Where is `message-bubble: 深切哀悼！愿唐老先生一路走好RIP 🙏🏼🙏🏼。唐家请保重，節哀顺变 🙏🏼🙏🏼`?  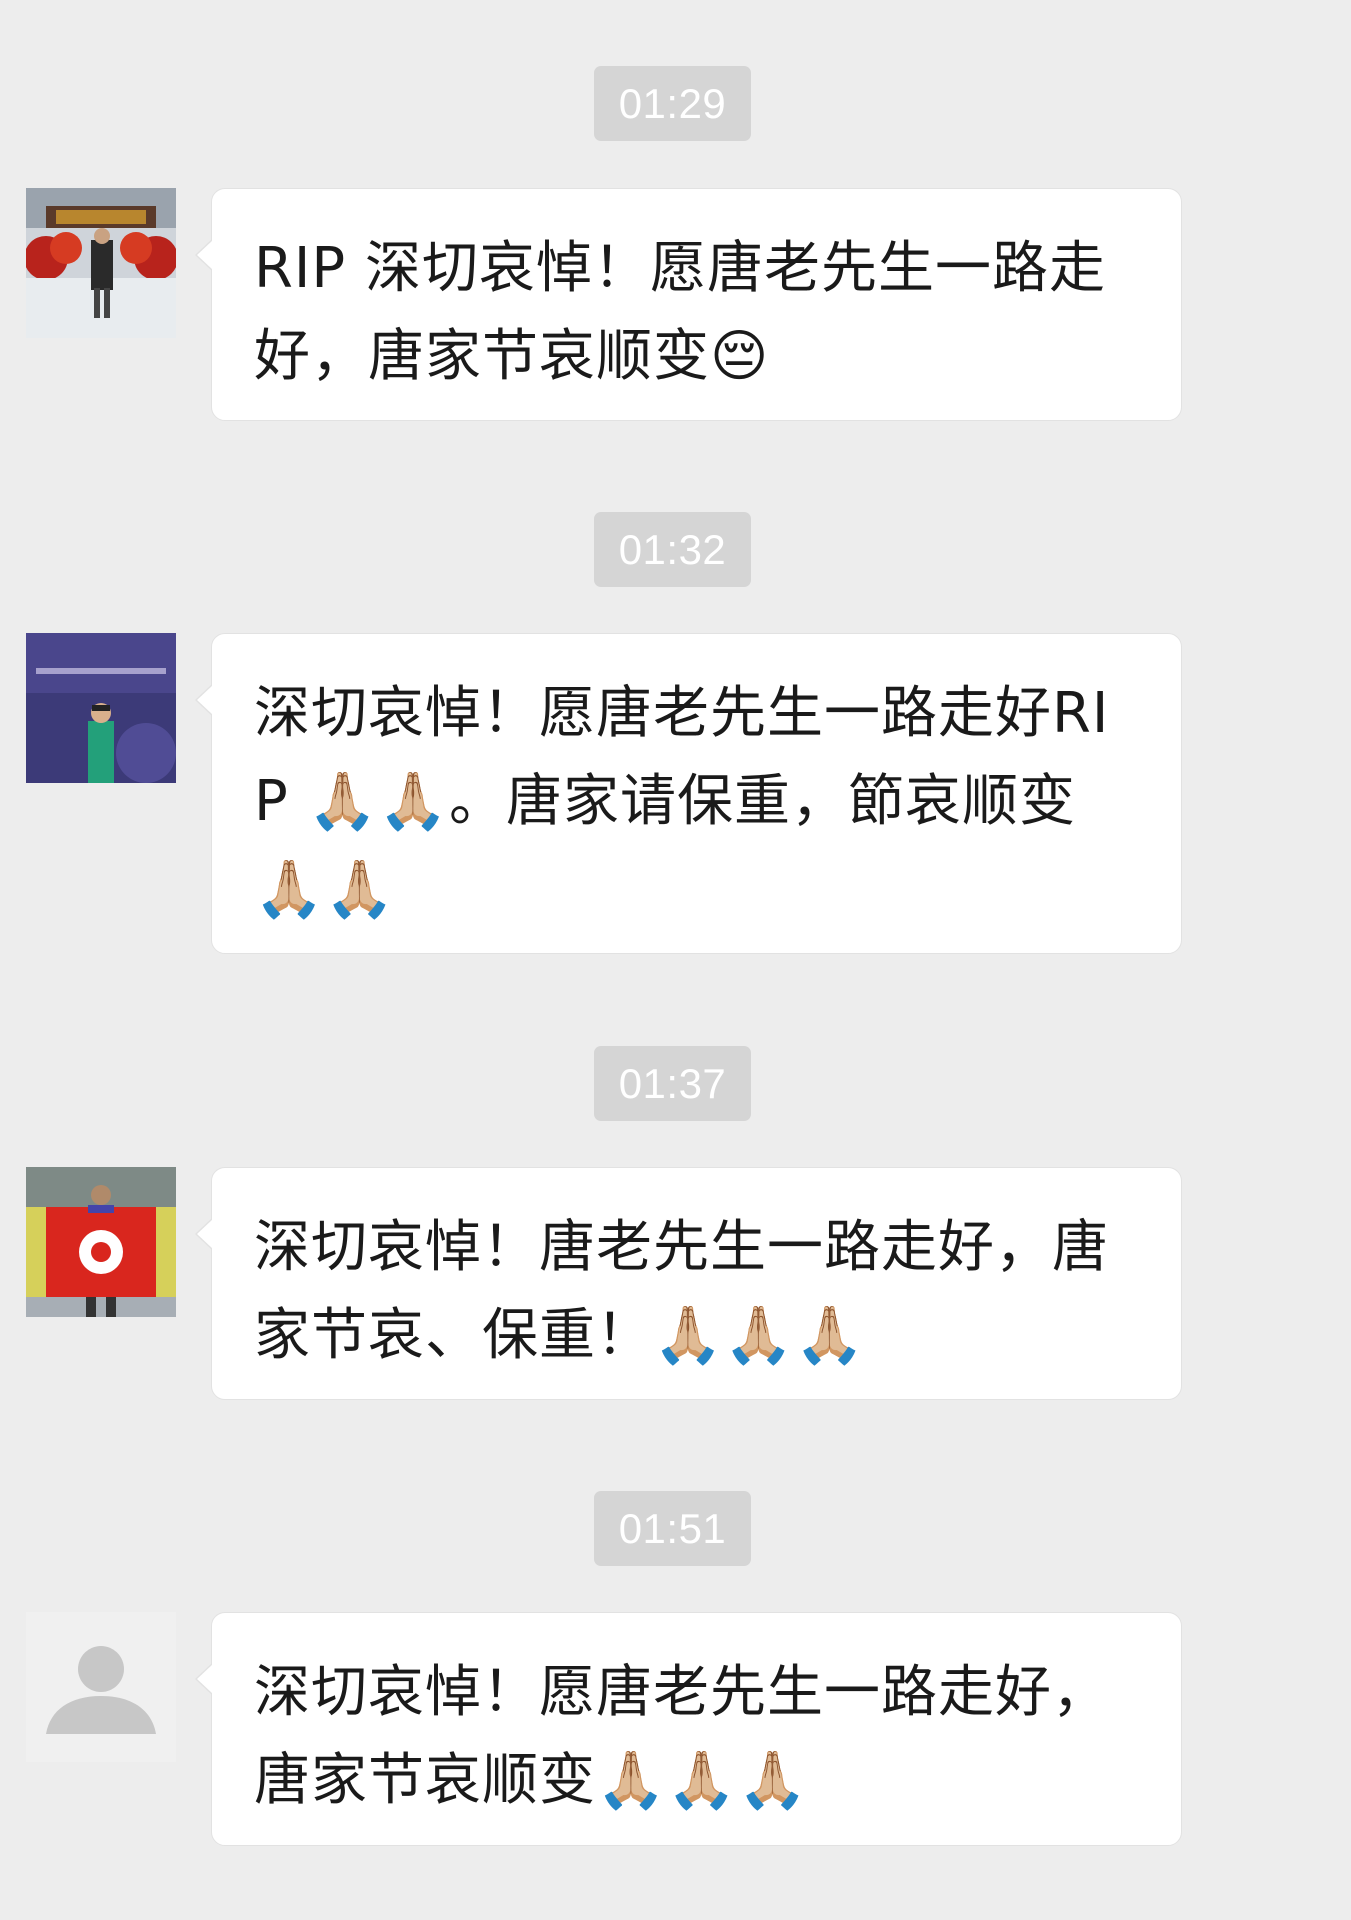
message-bubble: 深切哀悼！愿唐老先生一路走好RIP 🙏🏼🙏🏼。唐家请保重，節哀顺变 🙏🏼🙏🏼 is located at coordinates (688, 793).